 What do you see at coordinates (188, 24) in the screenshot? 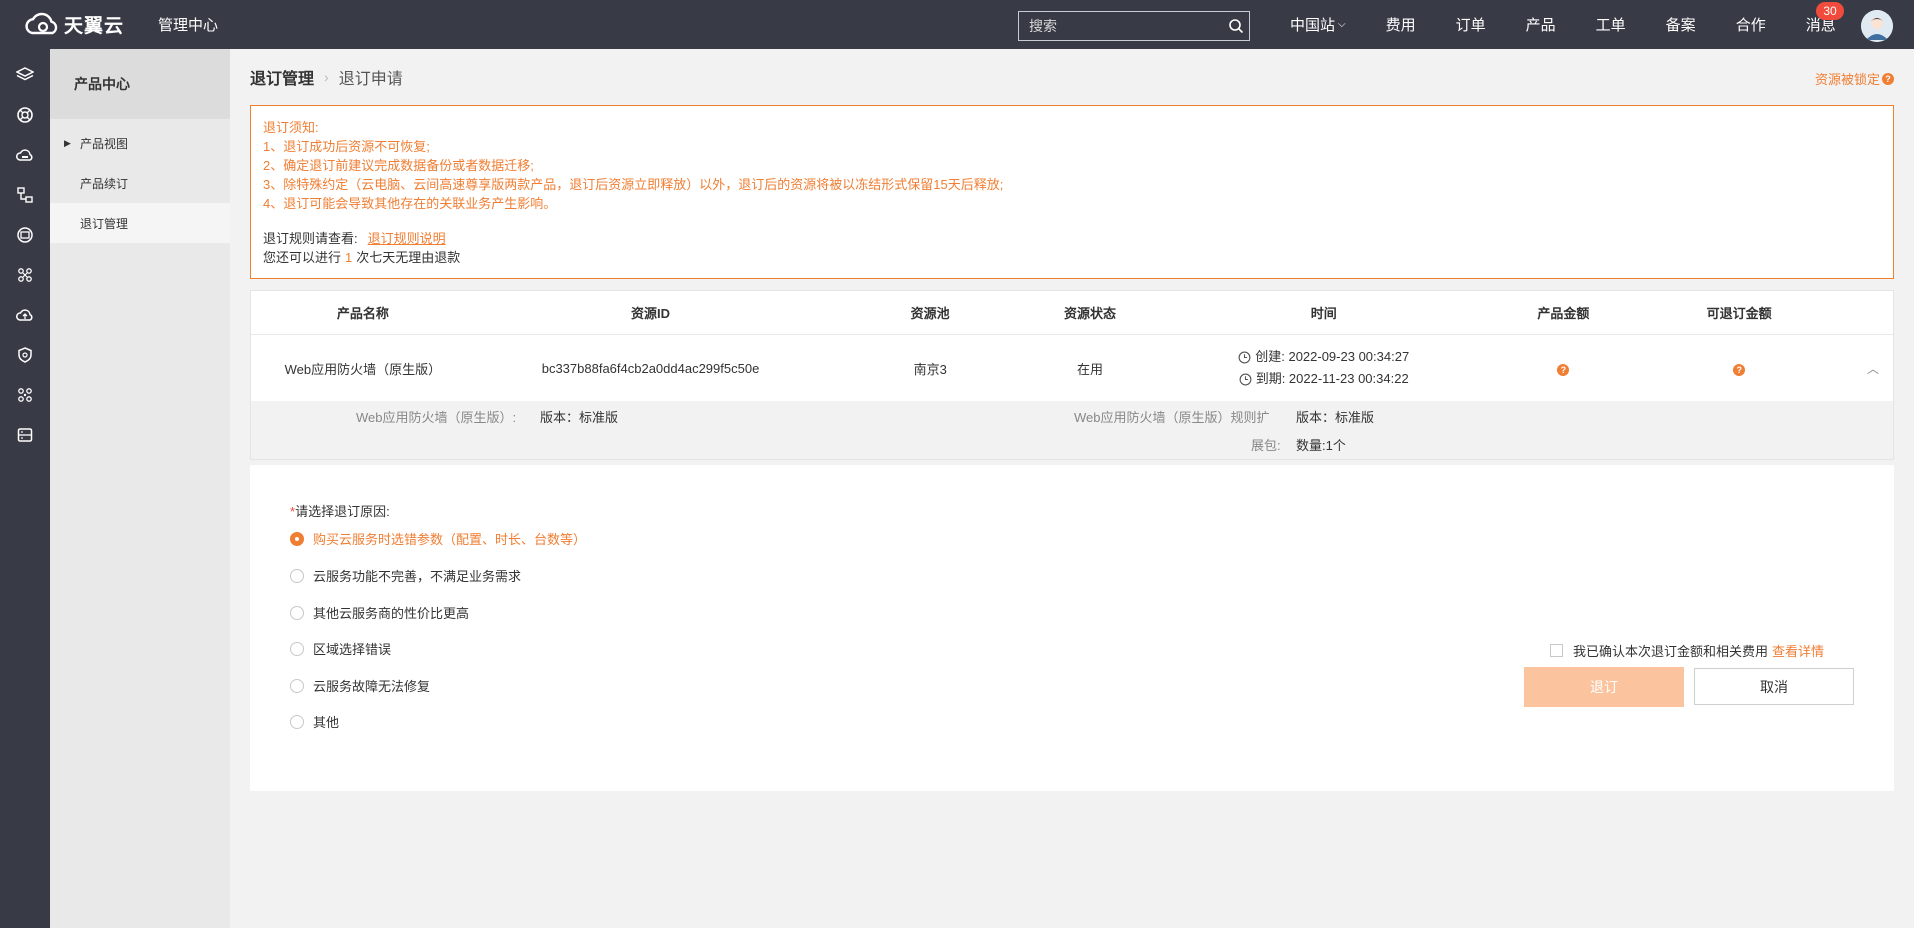
I see `management-center-link: 管理中心` at bounding box center [188, 24].